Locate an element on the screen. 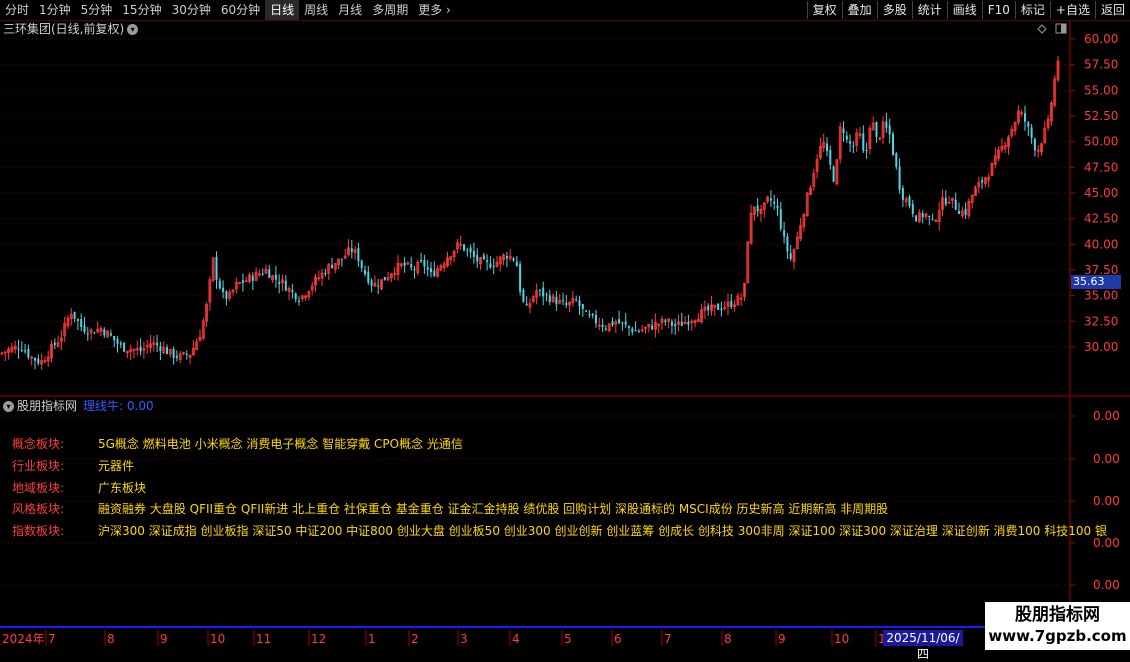 Image resolution: width=1130 pixels, height=662 pixels. diamond-icon is located at coordinates (1042, 29).